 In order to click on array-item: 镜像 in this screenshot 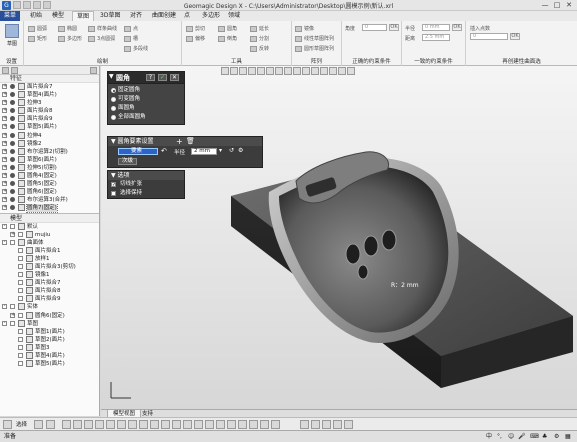, I will do `click(304, 28)`.